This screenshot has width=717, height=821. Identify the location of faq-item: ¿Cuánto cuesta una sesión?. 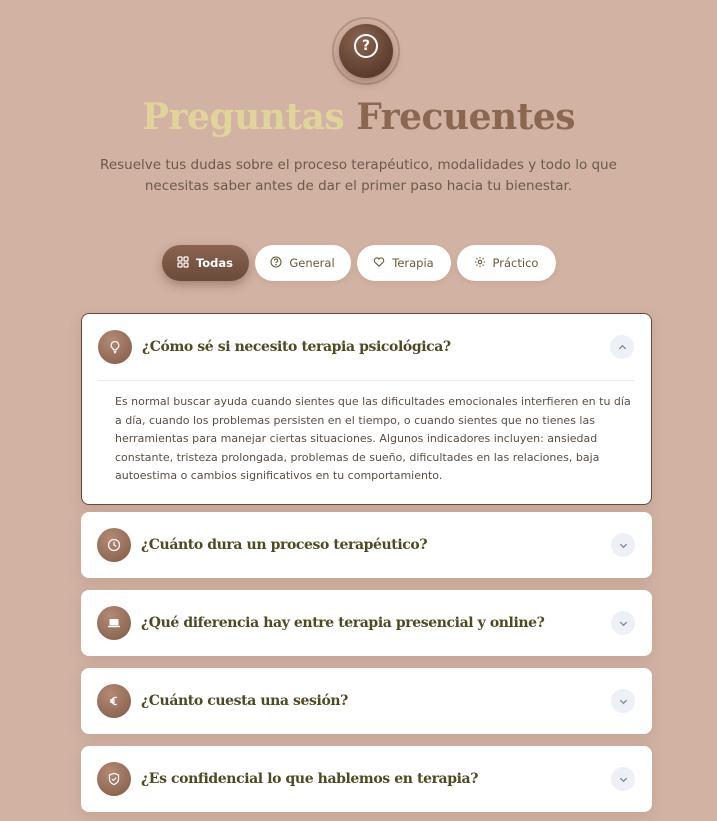
(366, 701).